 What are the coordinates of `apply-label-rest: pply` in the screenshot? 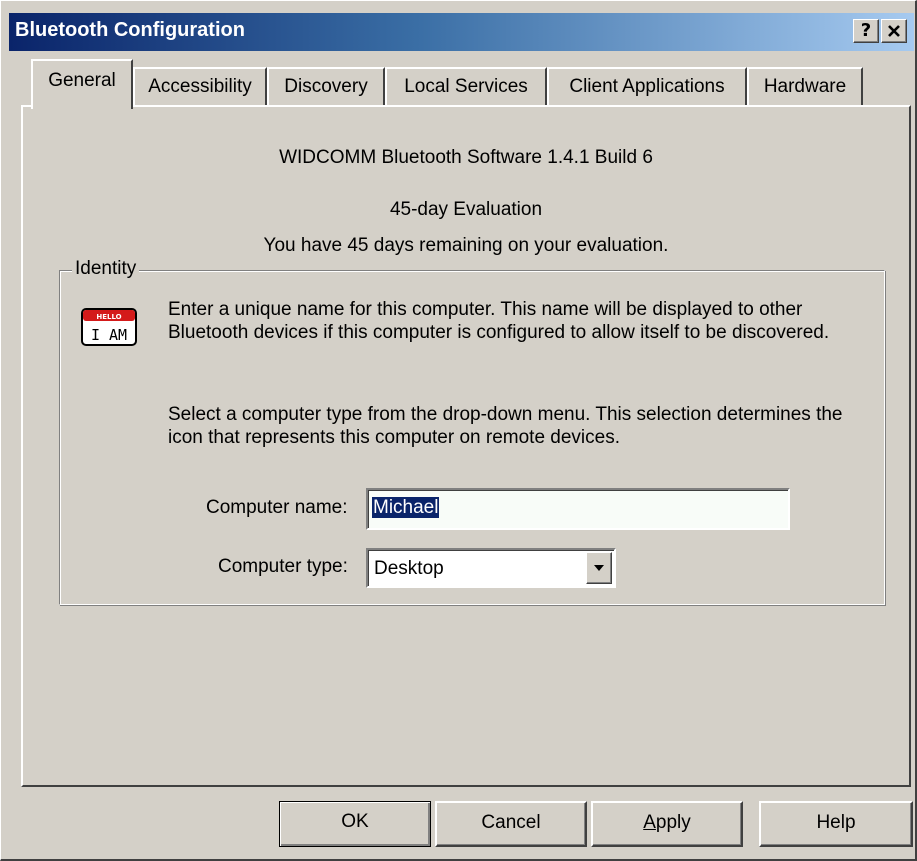 It's located at (673, 822).